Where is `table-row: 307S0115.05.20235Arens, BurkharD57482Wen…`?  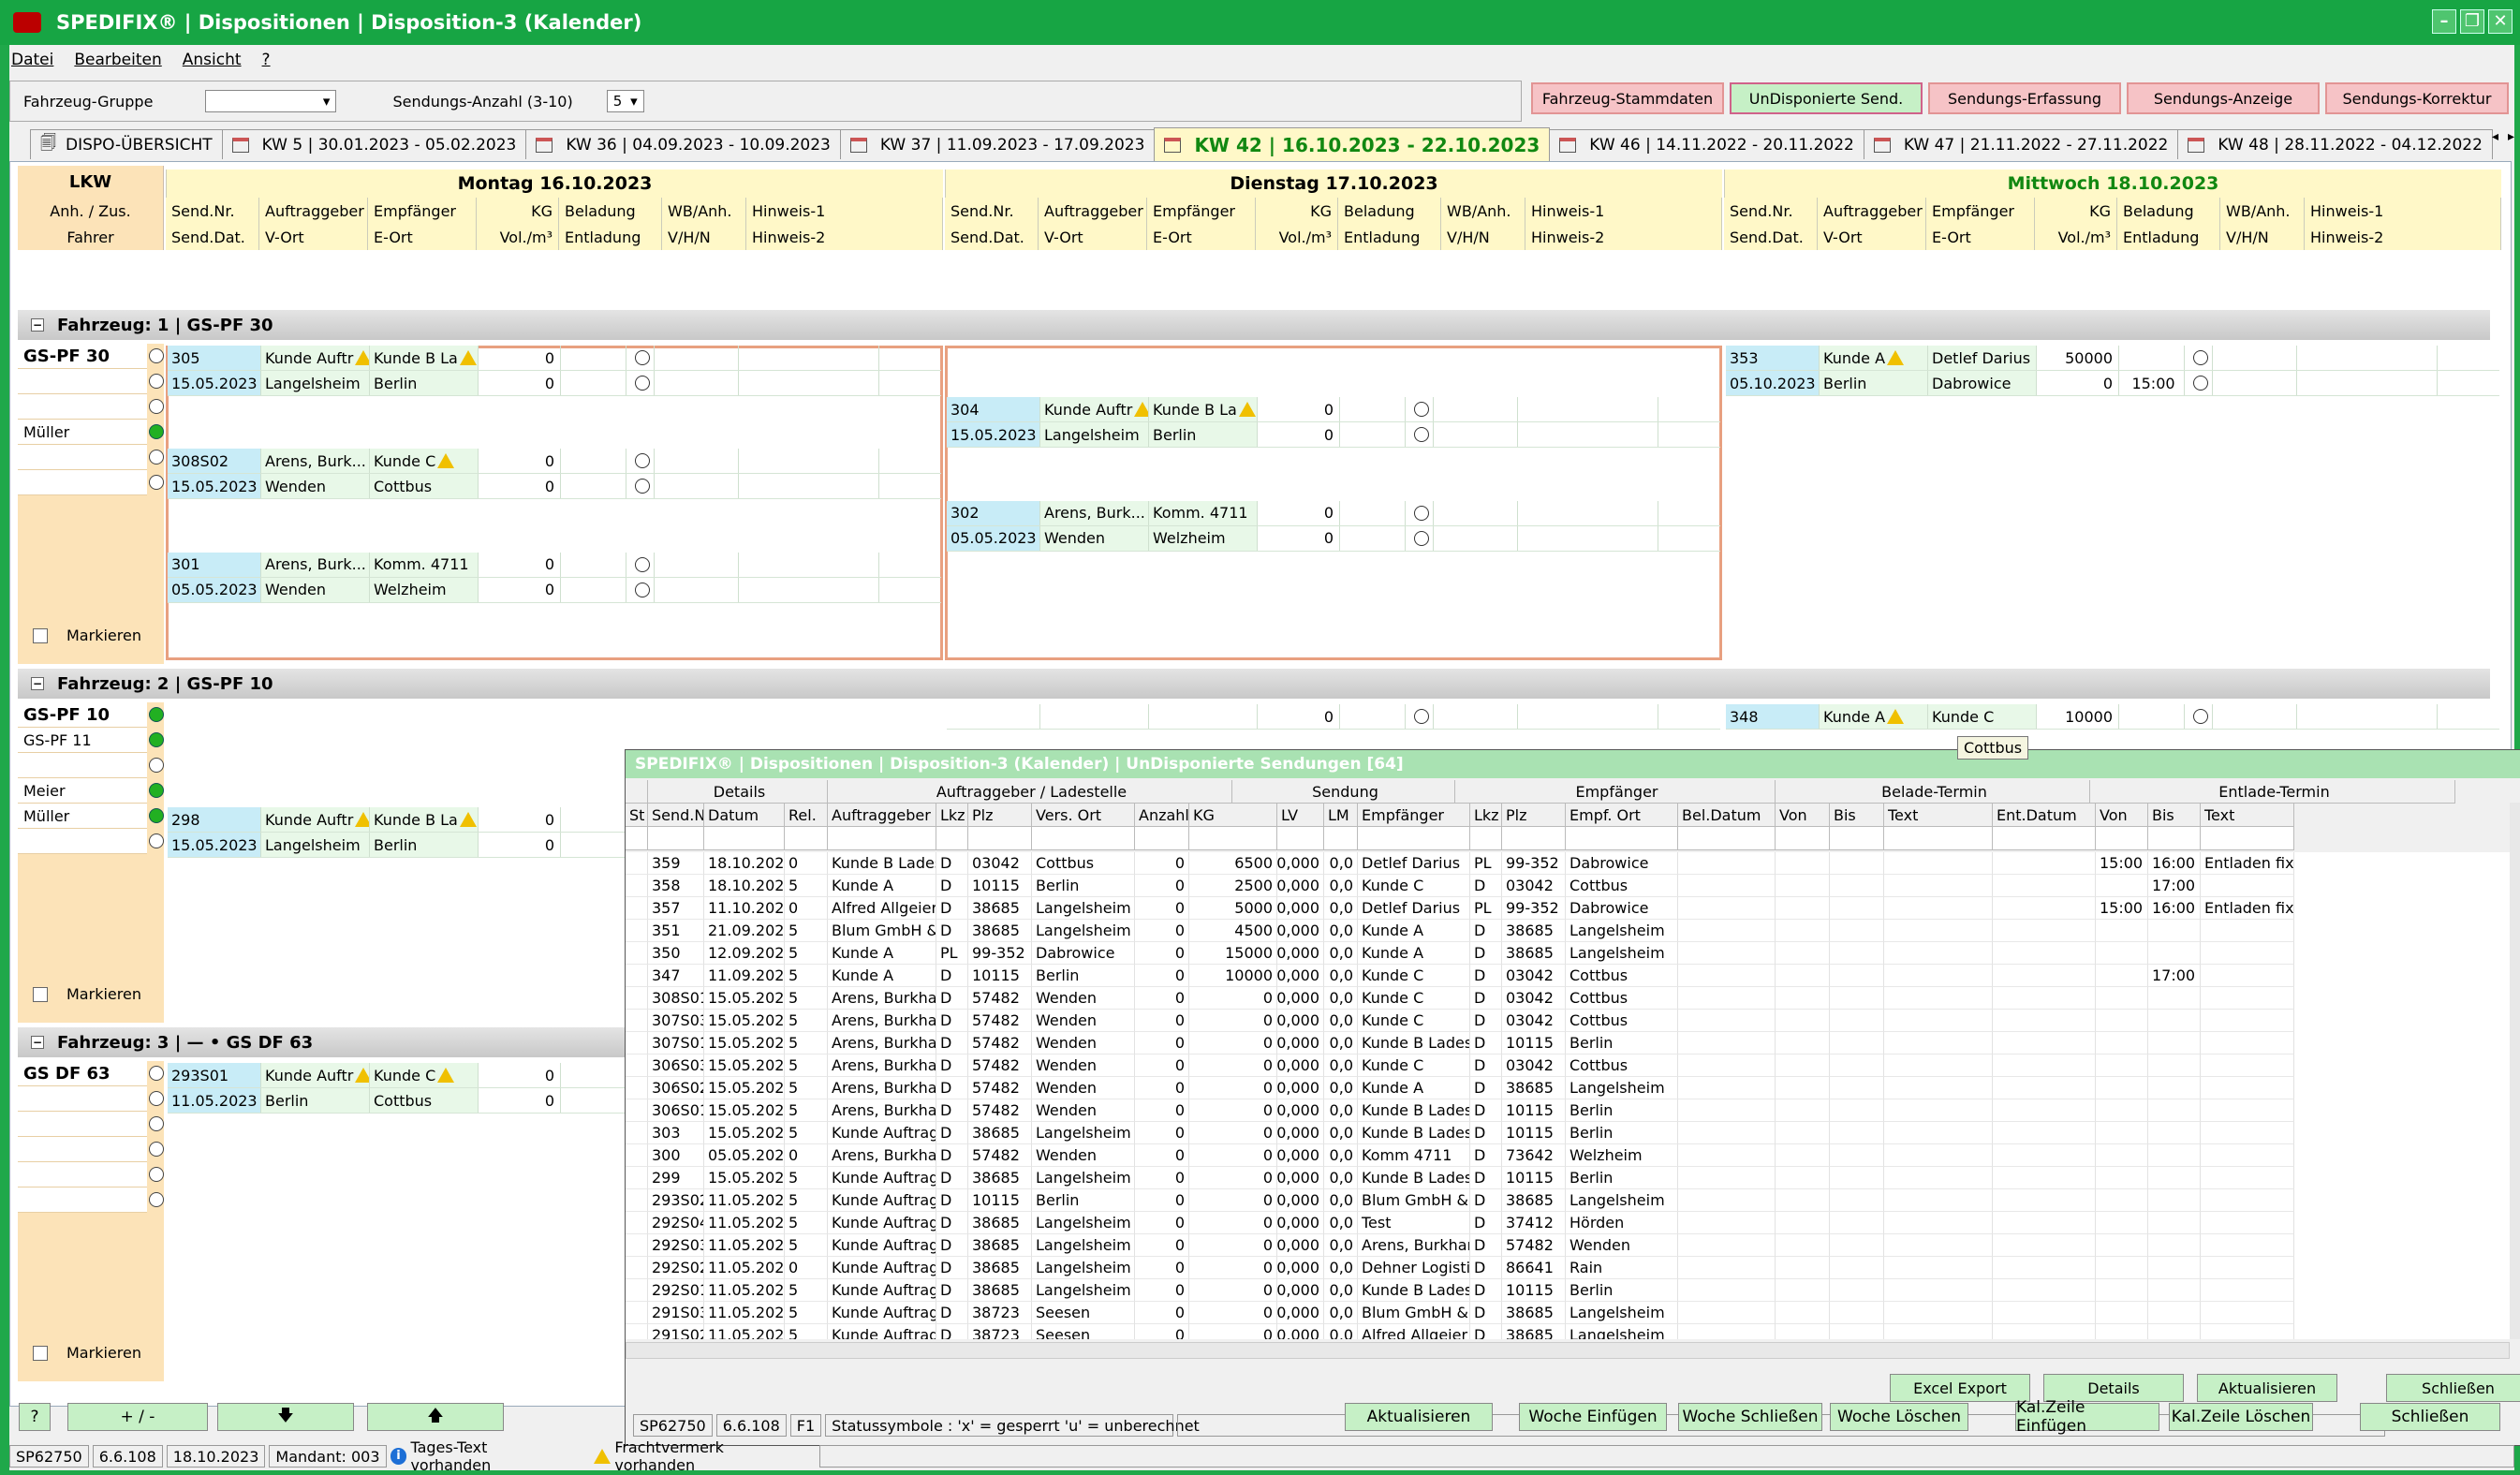
table-row: 307S0115.05.20235Arens, BurkharD57482Wen… is located at coordinates (1568, 1043).